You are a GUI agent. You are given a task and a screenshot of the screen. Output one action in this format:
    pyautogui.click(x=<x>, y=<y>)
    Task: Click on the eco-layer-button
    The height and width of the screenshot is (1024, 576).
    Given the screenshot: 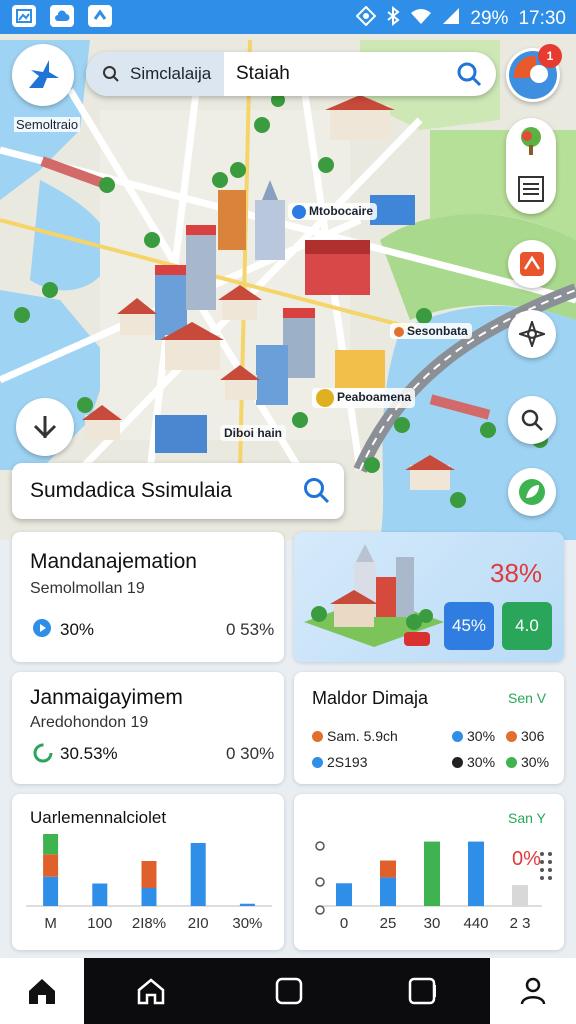 What is the action you would take?
    pyautogui.click(x=532, y=492)
    